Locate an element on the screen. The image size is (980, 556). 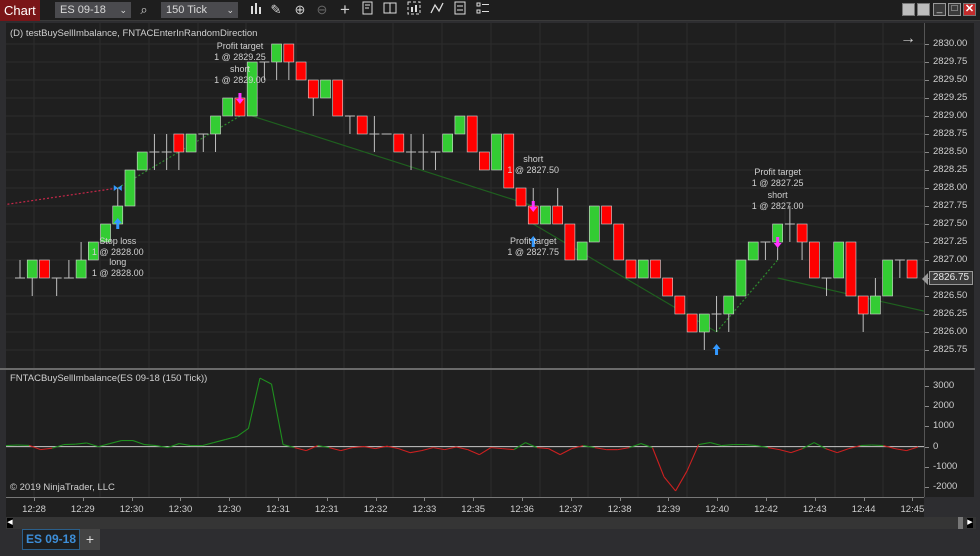
zoom-out-icon: ⊖ is located at coordinates (322, 10).